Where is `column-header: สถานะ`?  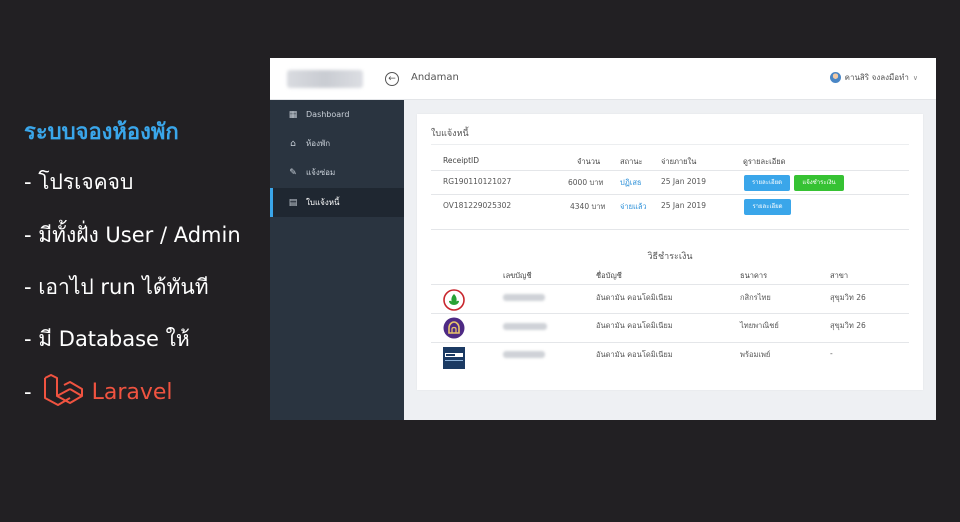
column-header: สถานะ is located at coordinates (631, 161).